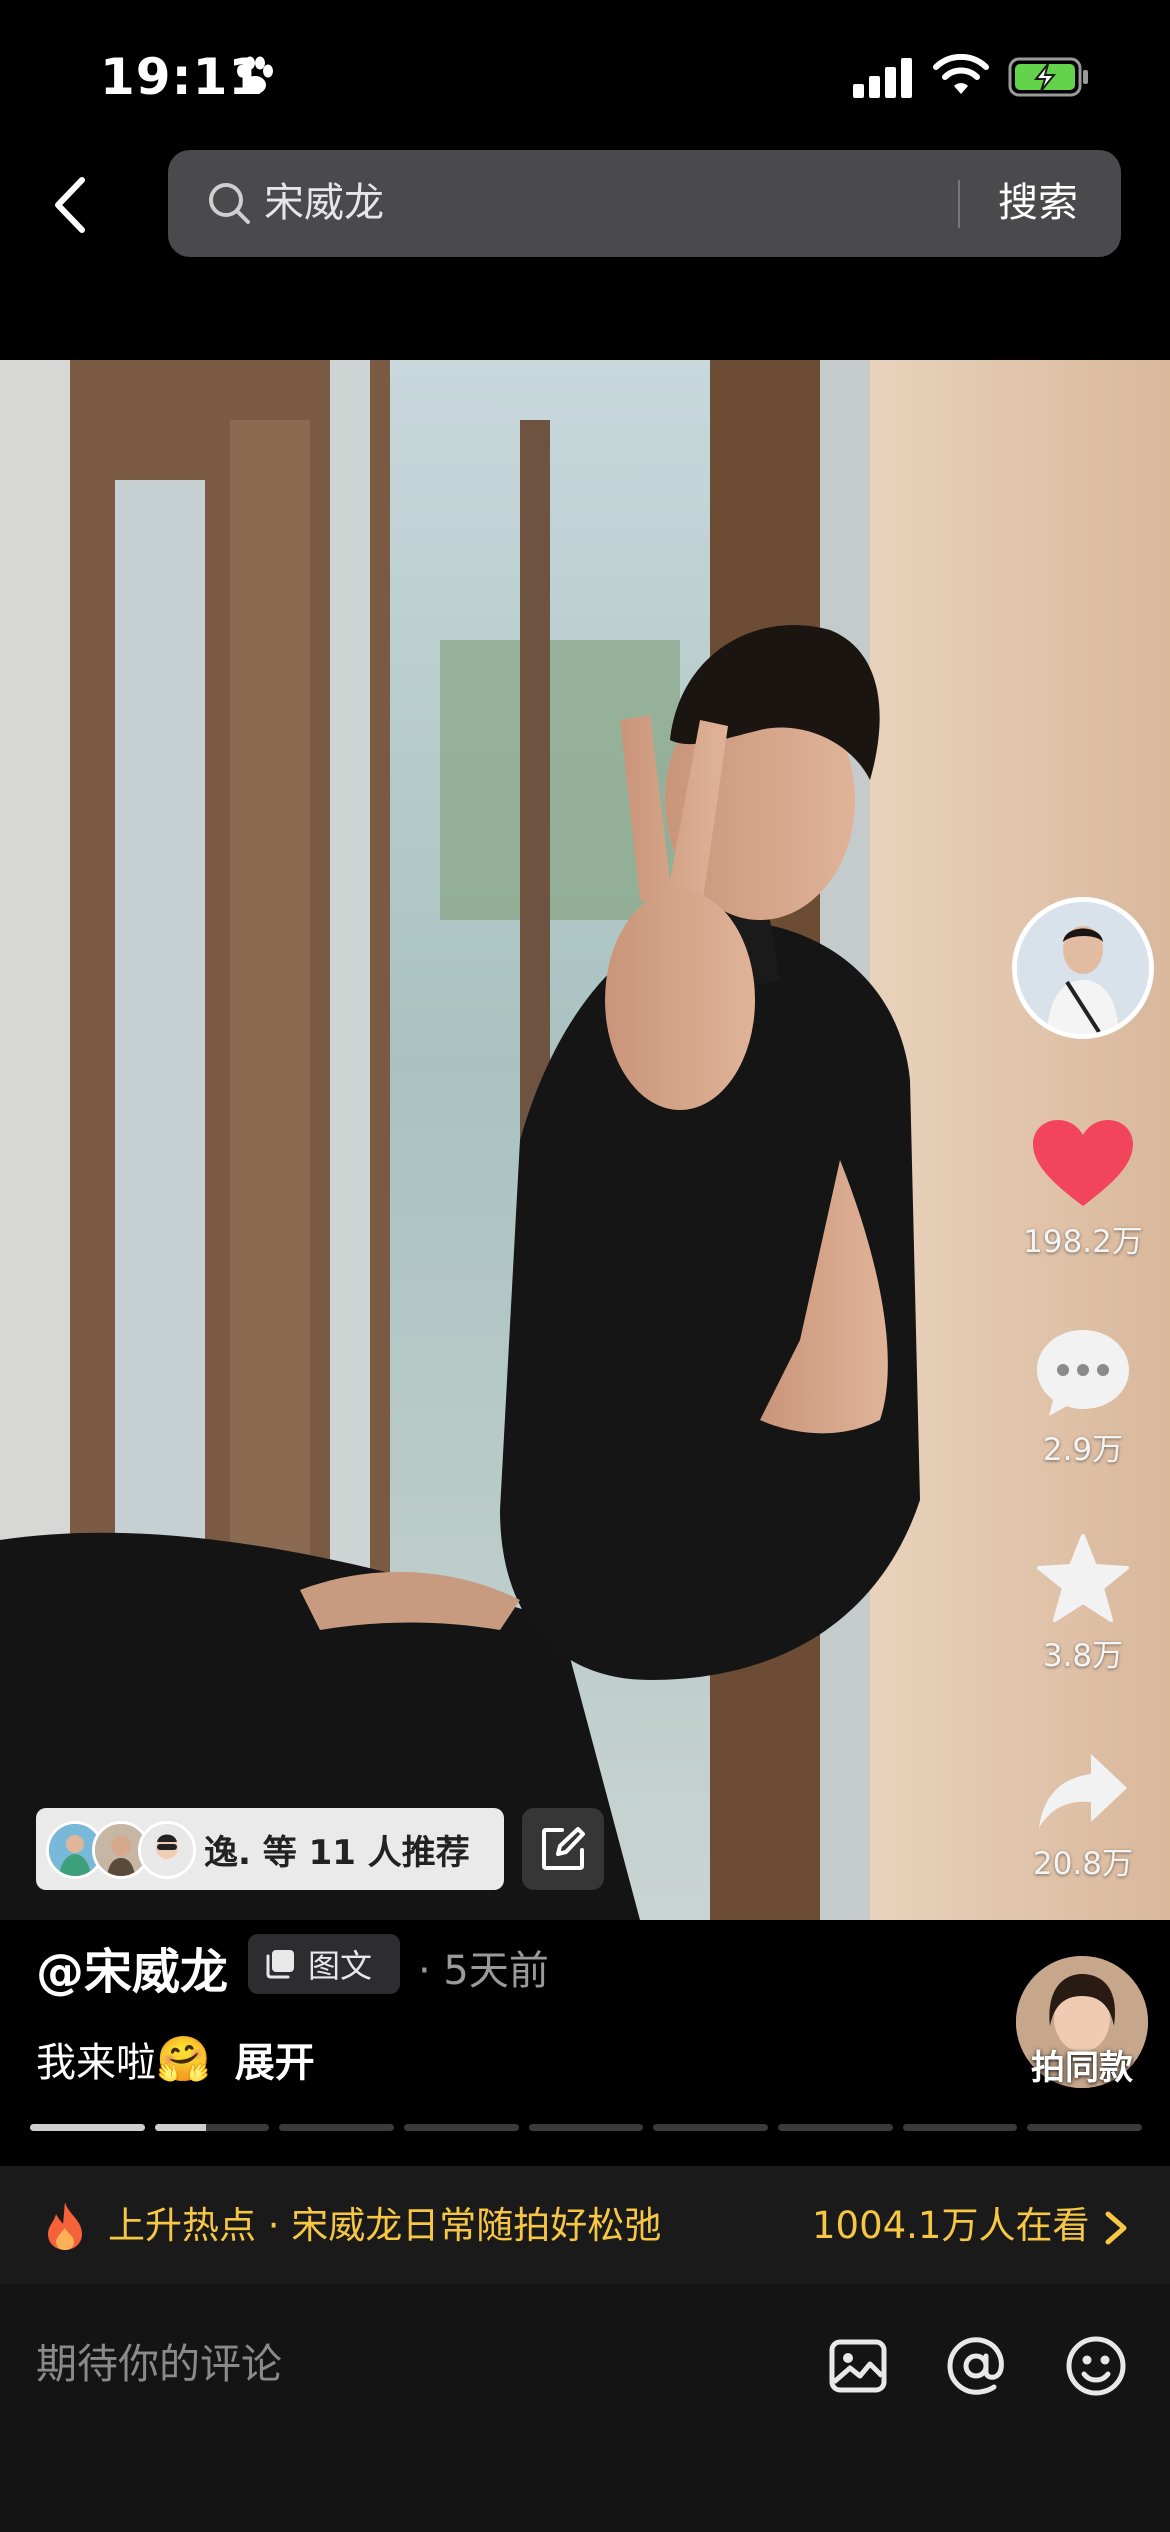 The width and height of the screenshot is (1170, 2532). Describe the element at coordinates (340, 1966) in the screenshot. I see `post-type-label: 图文` at that location.